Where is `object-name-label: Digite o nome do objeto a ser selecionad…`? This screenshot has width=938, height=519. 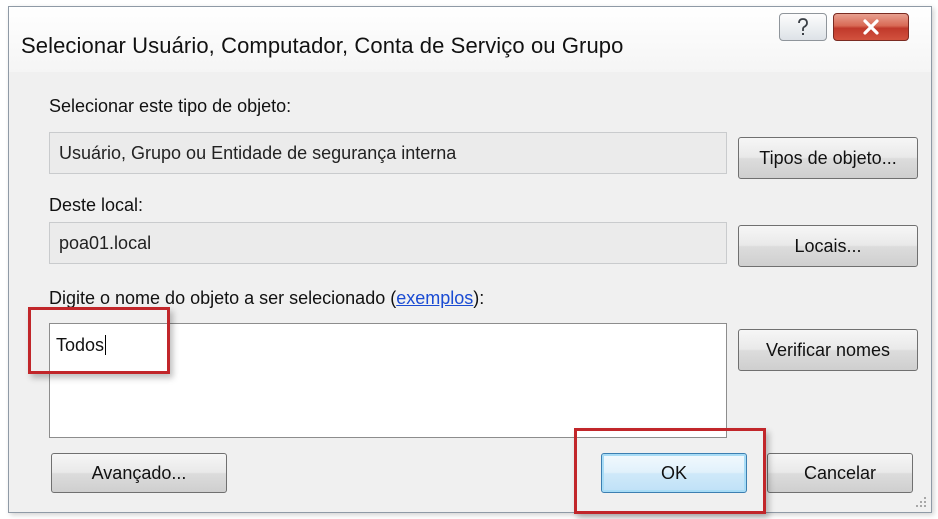 object-name-label: Digite o nome do objeto a ser selecionad… is located at coordinates (266, 298).